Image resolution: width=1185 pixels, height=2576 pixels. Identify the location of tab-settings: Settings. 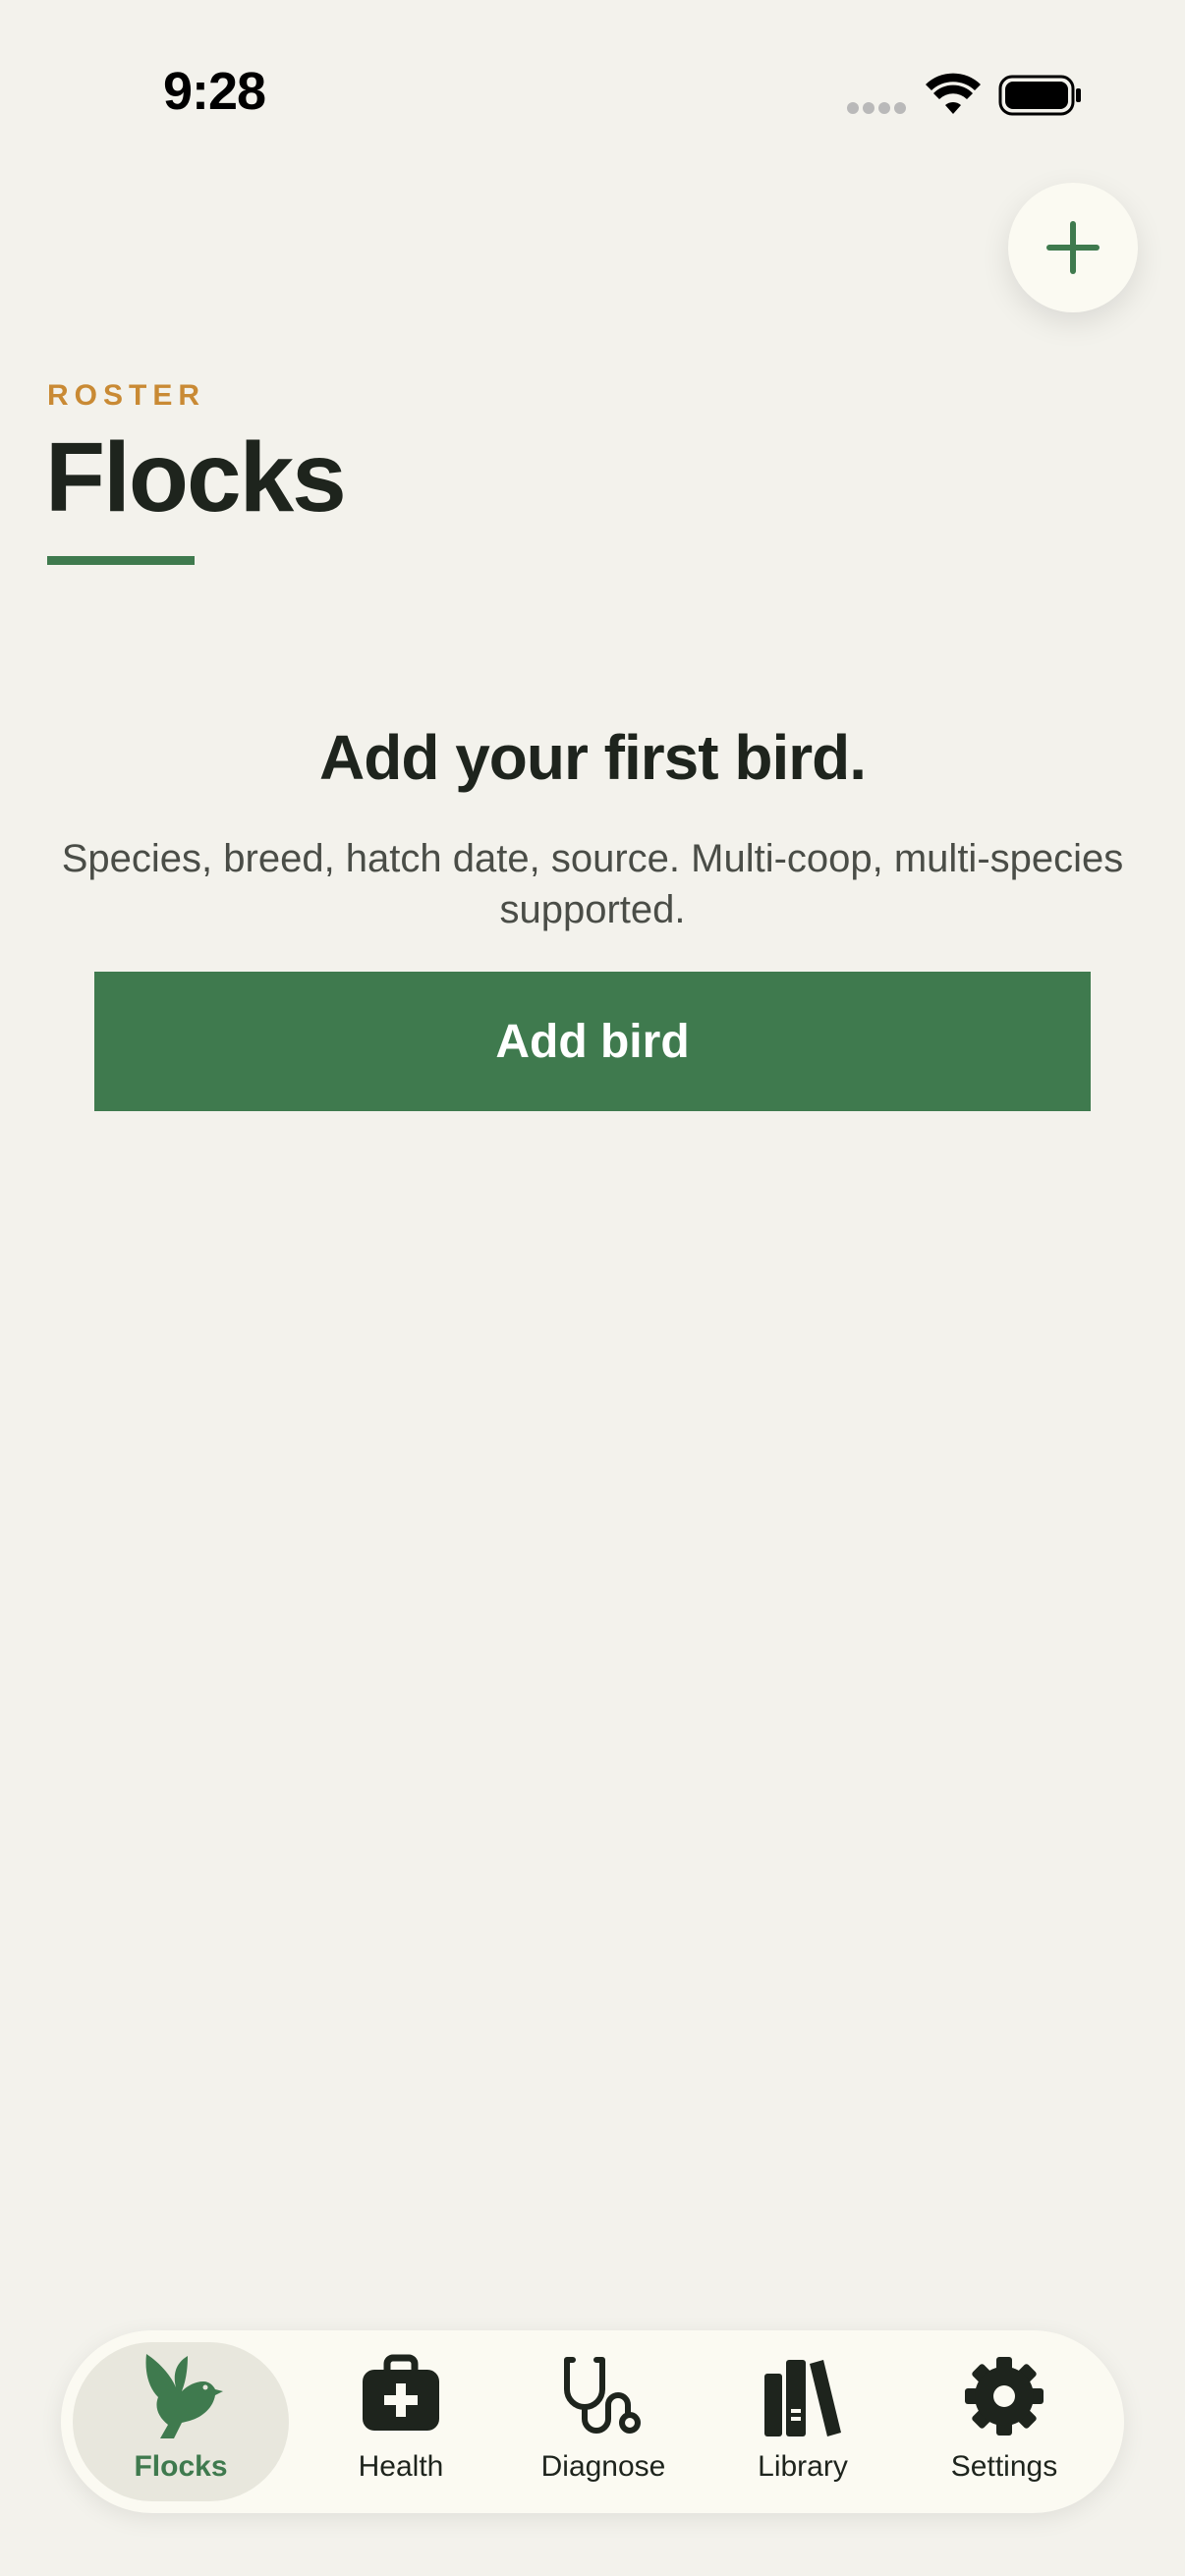
(1004, 2421).